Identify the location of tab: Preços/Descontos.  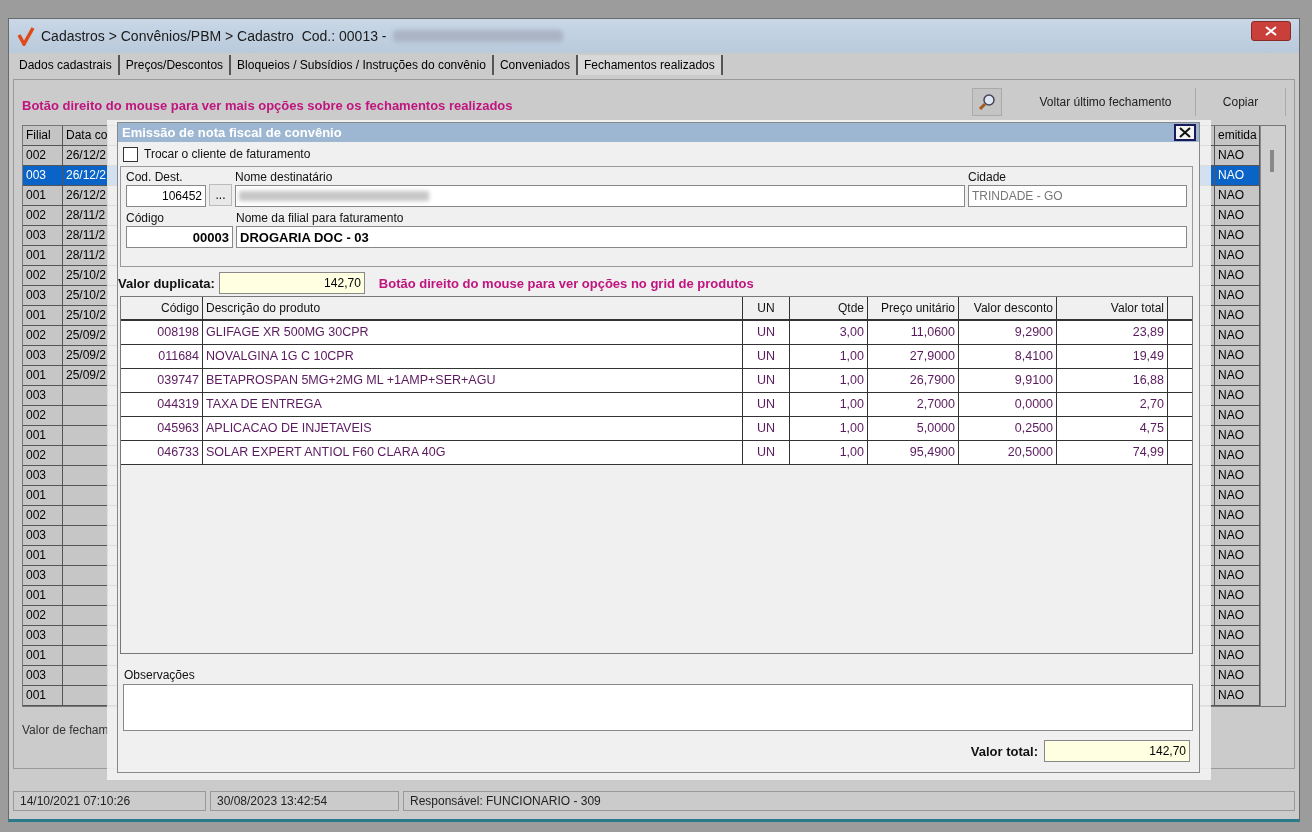
(175, 65).